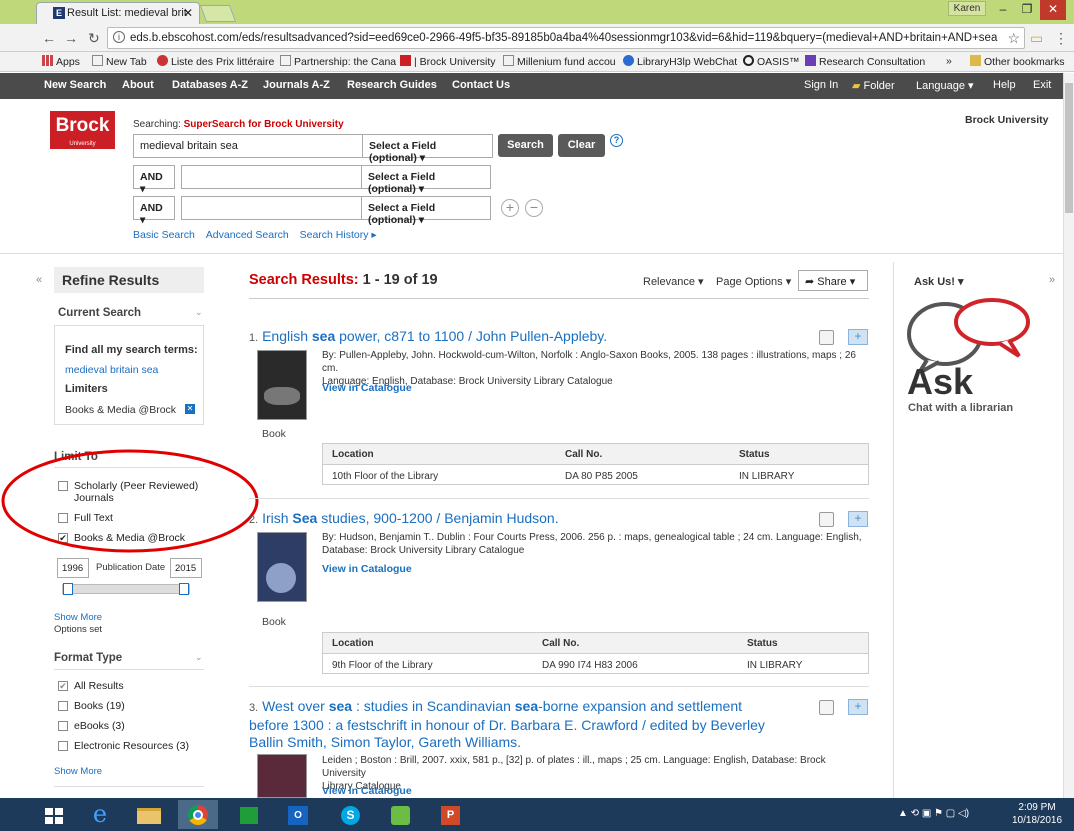  What do you see at coordinates (1053, 10) in the screenshot?
I see `close-window-icon: ✕` at bounding box center [1053, 10].